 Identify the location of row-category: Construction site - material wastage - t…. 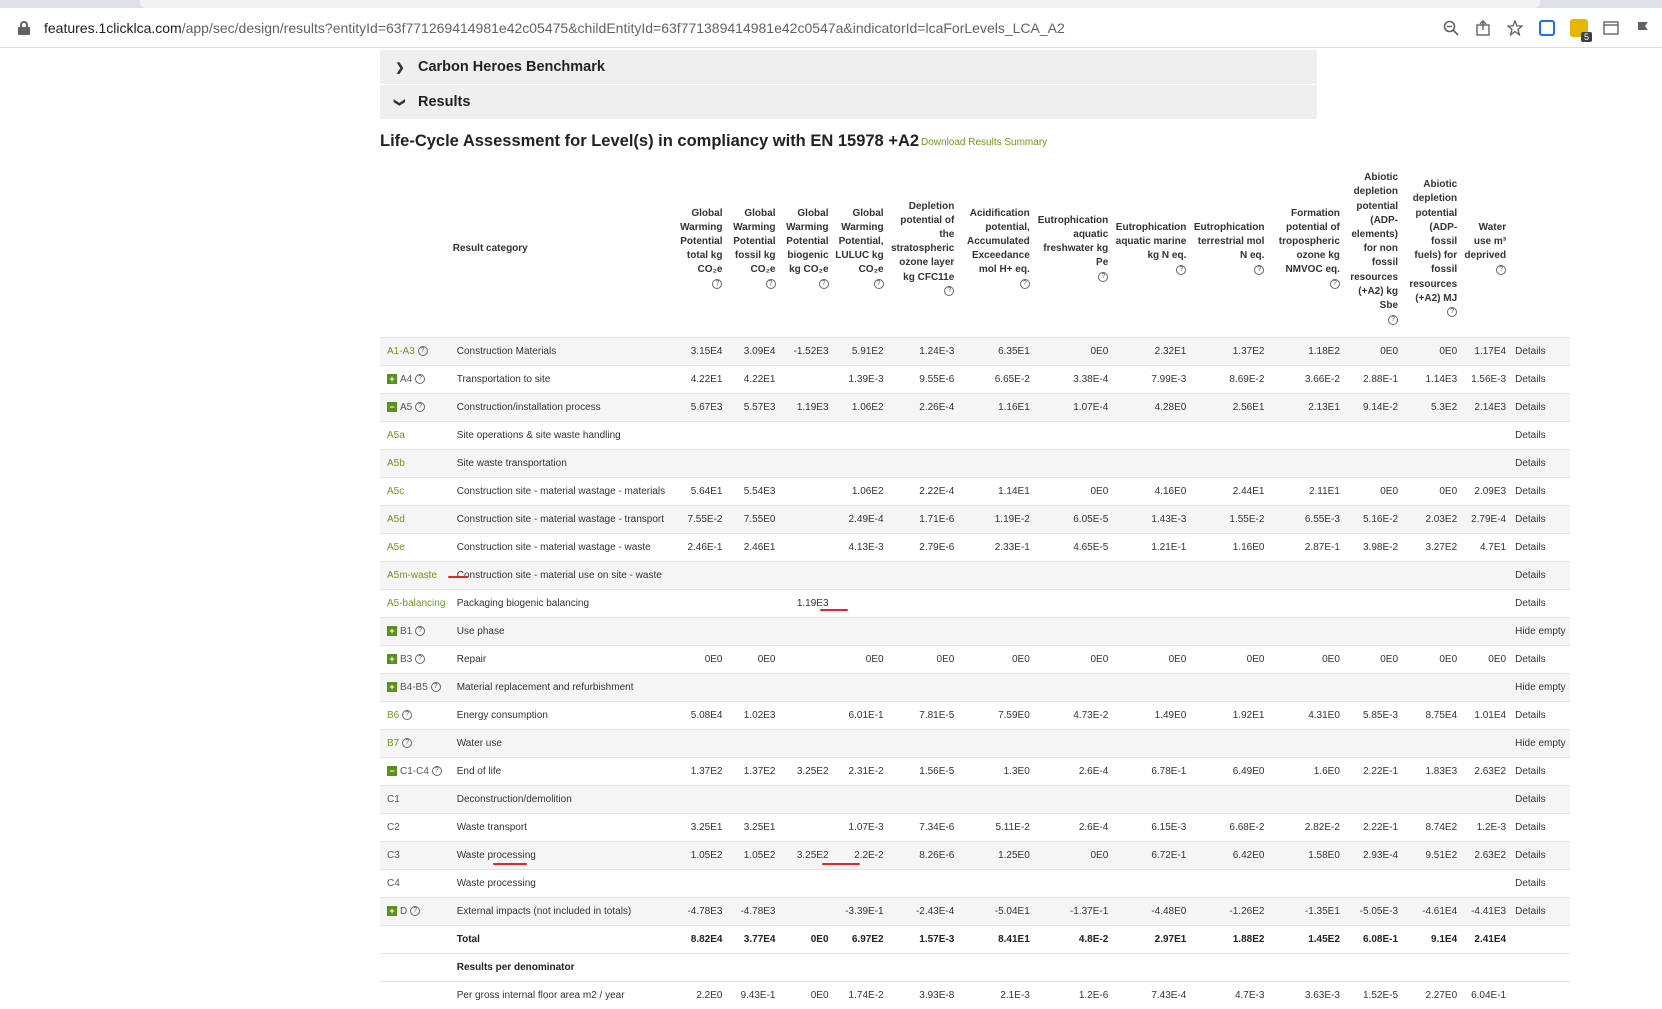
(561, 518).